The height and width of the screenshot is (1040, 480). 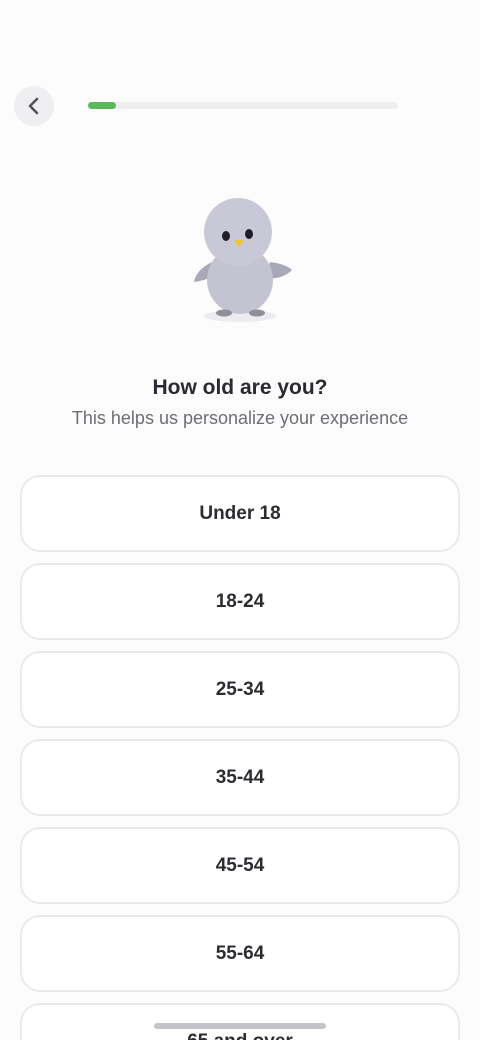 I want to click on age-option-45-54: 45-54, so click(x=240, y=865).